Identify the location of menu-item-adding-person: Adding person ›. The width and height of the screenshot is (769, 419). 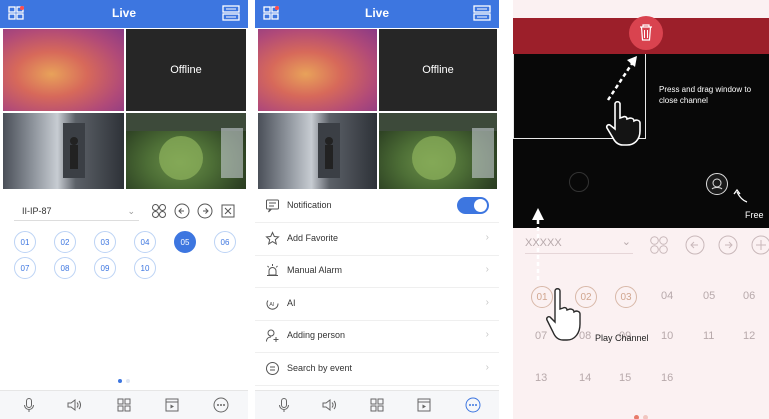
(377, 336).